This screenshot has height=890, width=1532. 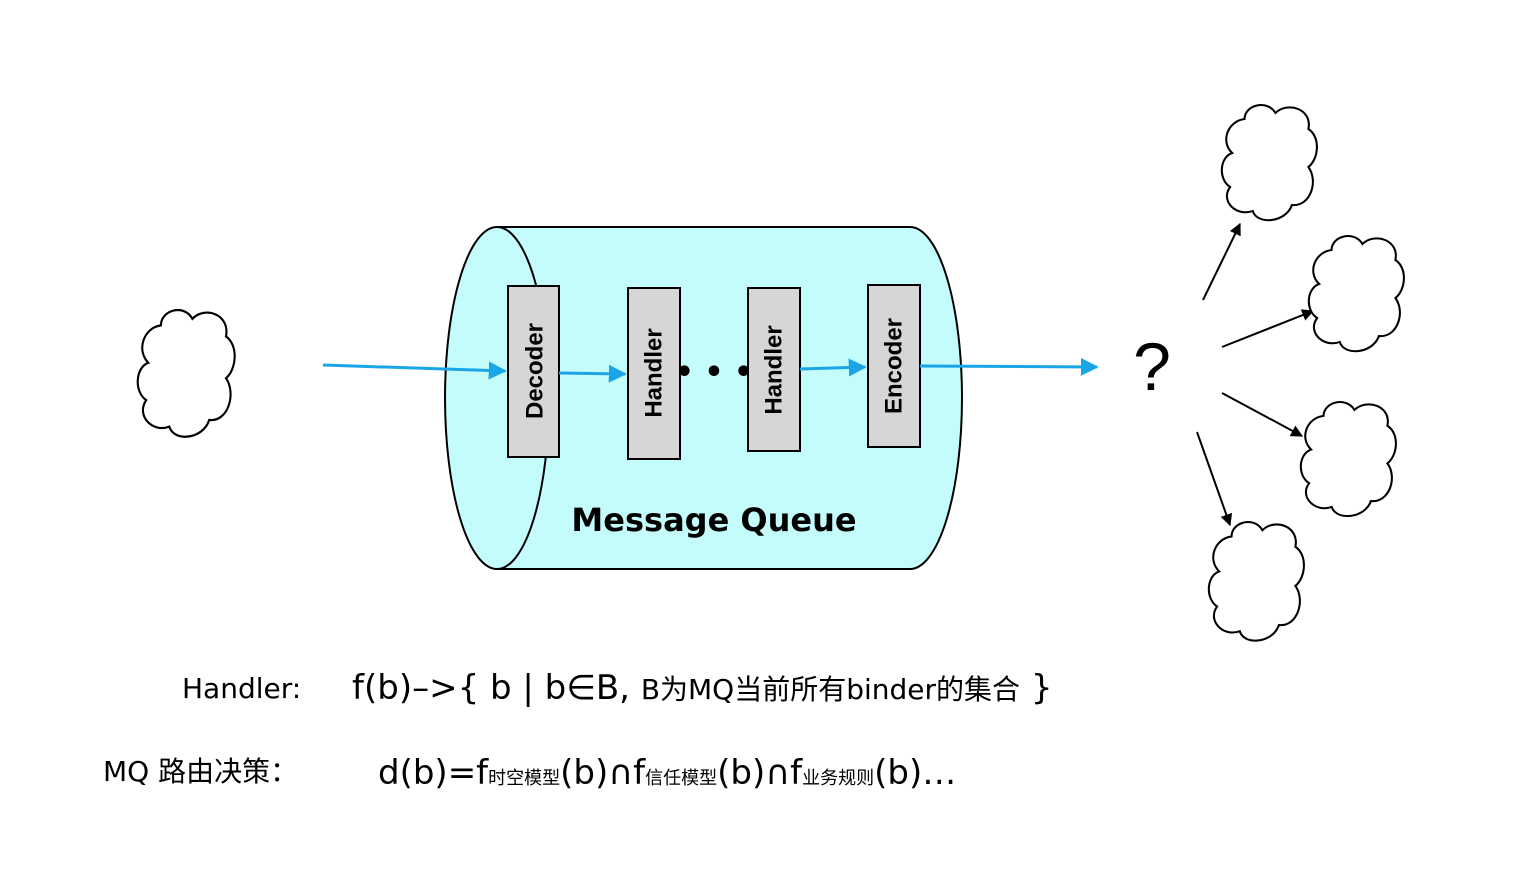 What do you see at coordinates (1348, 459) in the screenshot?
I see `destination-cloud-3-icon` at bounding box center [1348, 459].